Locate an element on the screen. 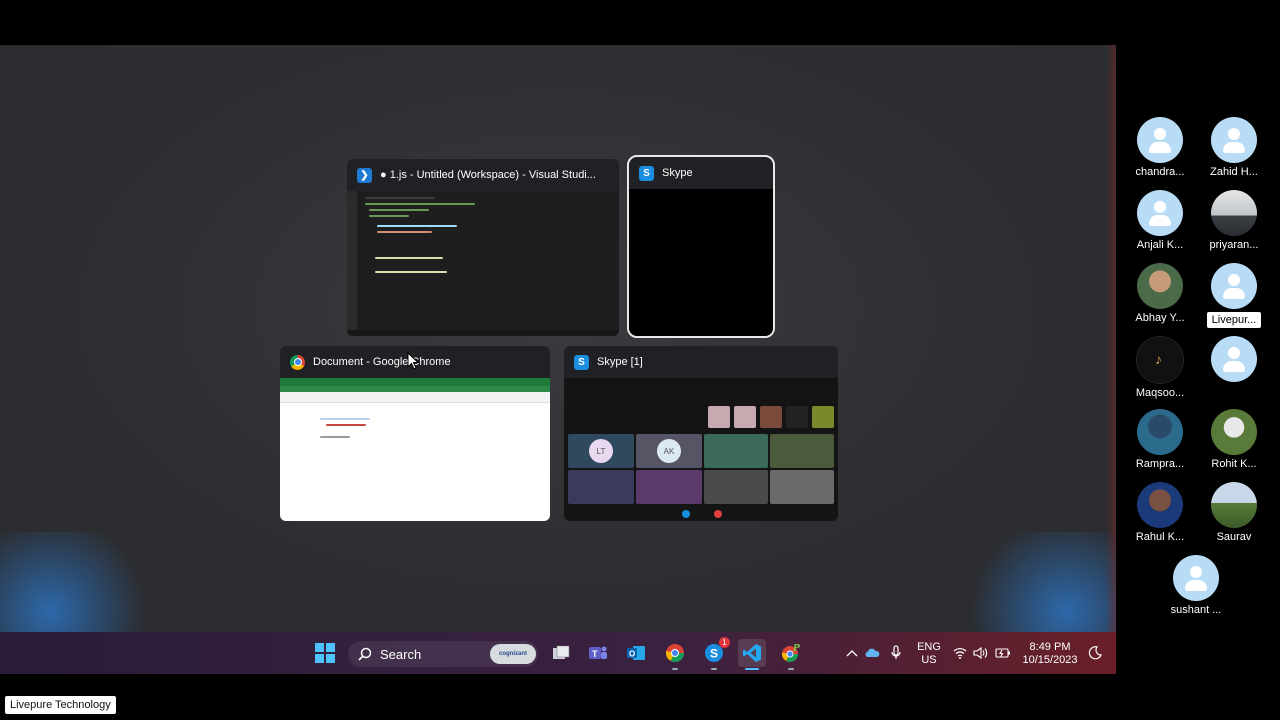  quick-settings-button is located at coordinates (982, 653).